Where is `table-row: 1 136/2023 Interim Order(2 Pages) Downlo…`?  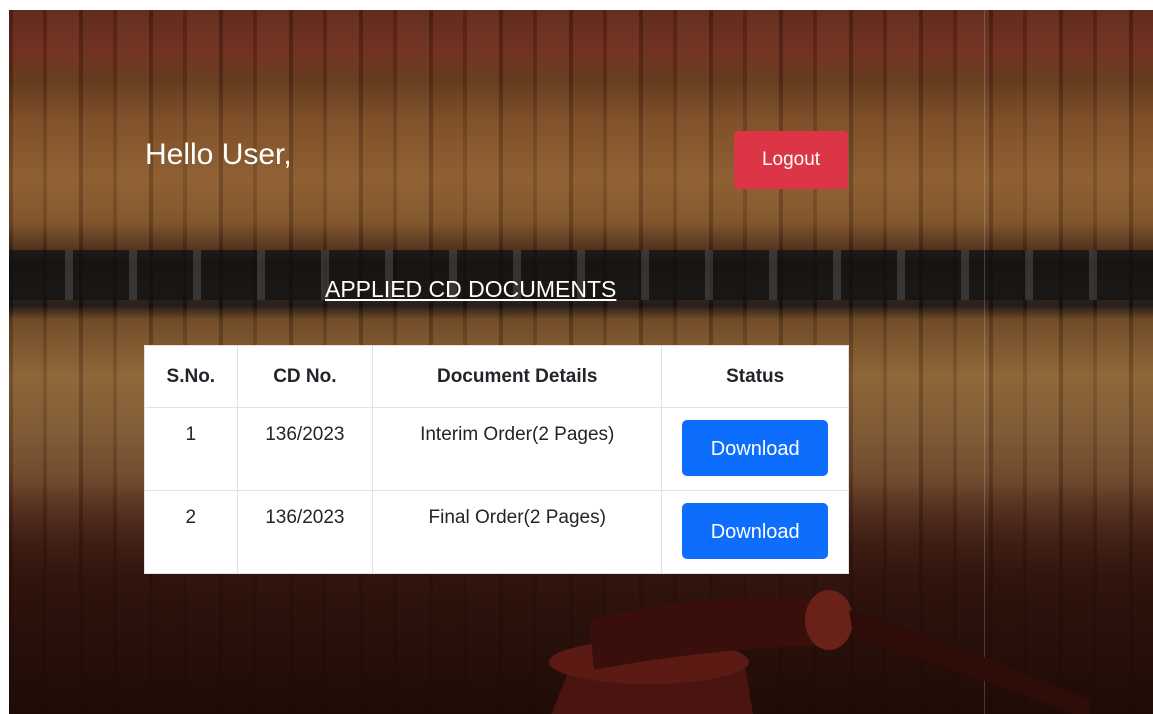 table-row: 1 136/2023 Interim Order(2 Pages) Downlo… is located at coordinates (496, 449).